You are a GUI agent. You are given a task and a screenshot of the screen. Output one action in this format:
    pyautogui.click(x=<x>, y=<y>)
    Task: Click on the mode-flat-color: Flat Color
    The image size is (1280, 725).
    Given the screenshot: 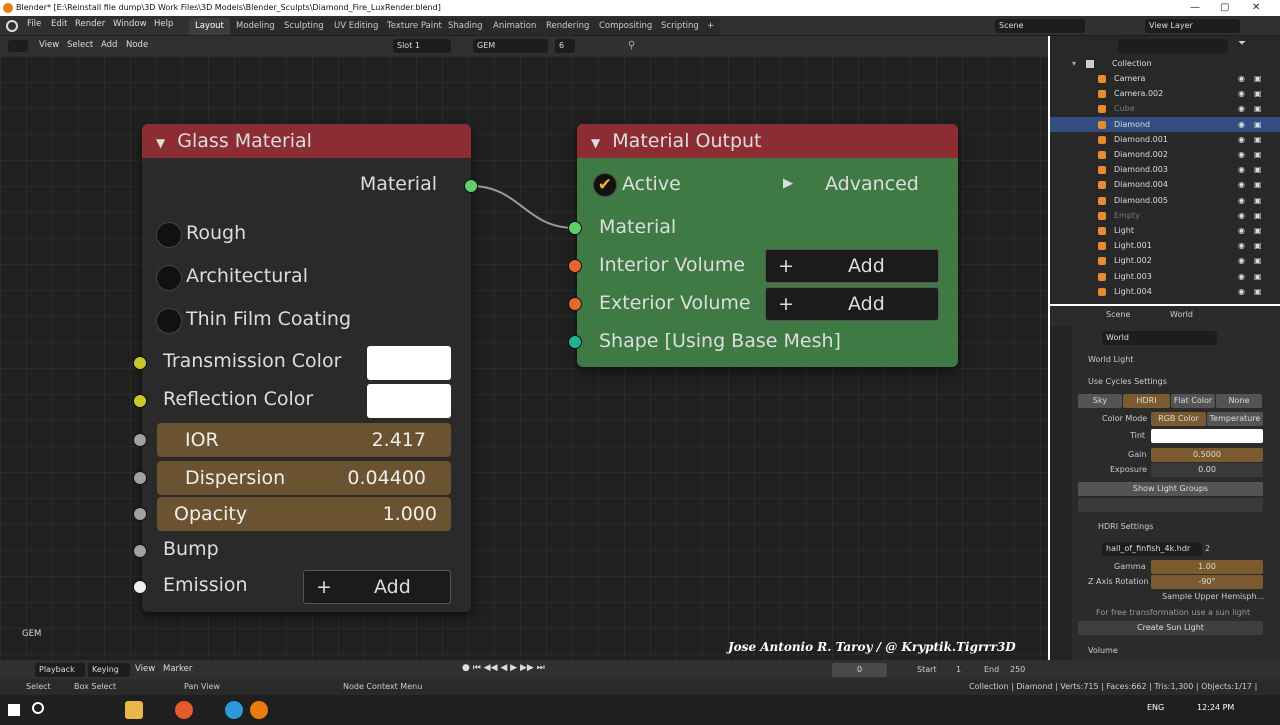 What is the action you would take?
    pyautogui.click(x=1193, y=401)
    